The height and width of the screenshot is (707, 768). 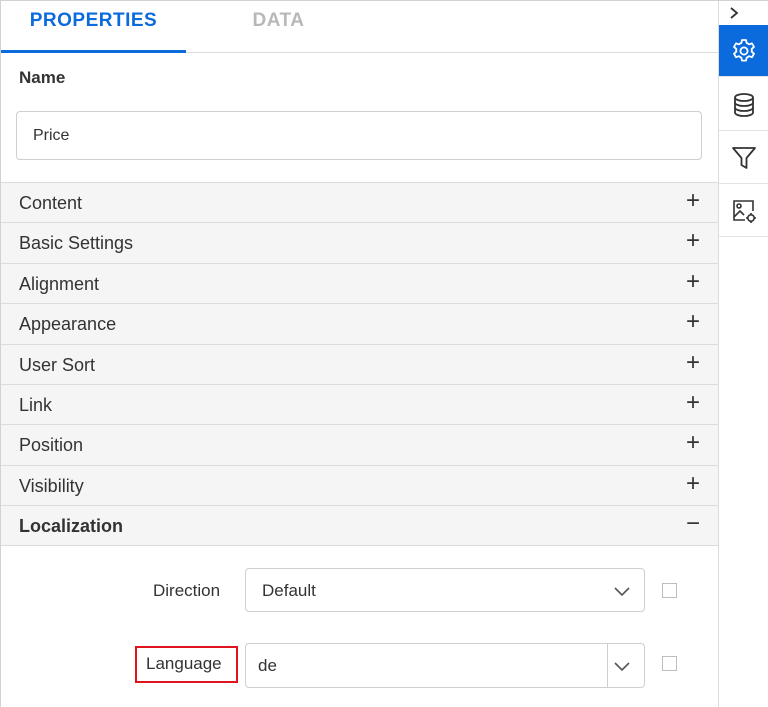 I want to click on accordion-item-alignment: Alignment +, so click(x=359, y=283).